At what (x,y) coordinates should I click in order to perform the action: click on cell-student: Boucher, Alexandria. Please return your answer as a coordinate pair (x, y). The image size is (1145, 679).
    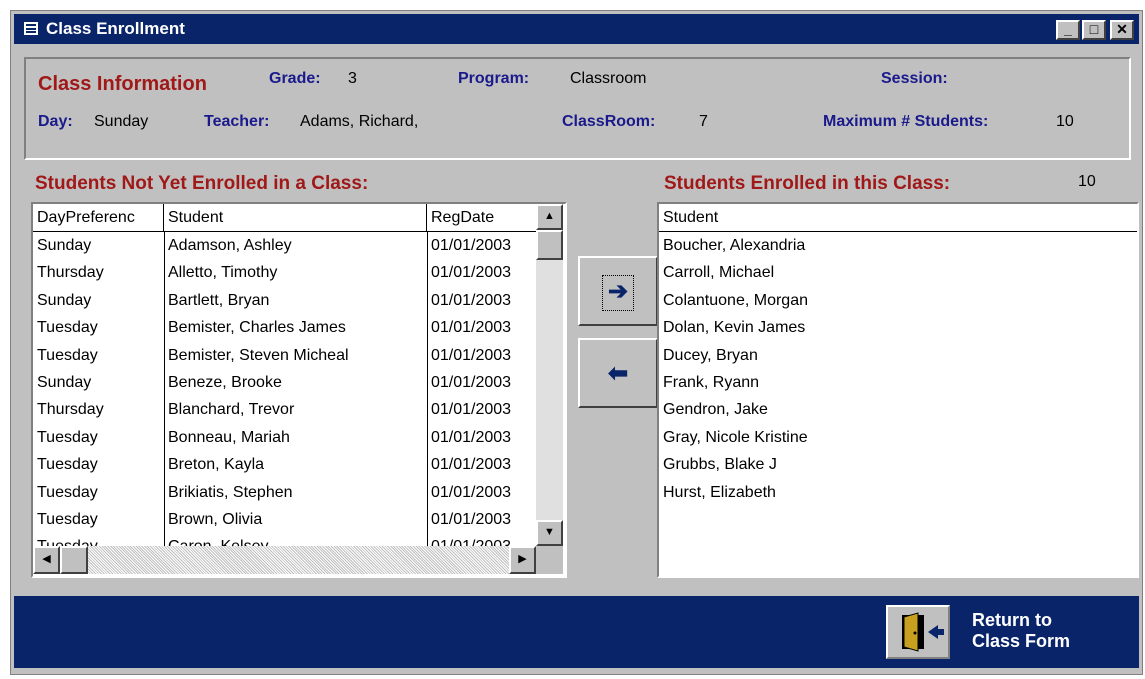
    Looking at the image, I should click on (734, 245).